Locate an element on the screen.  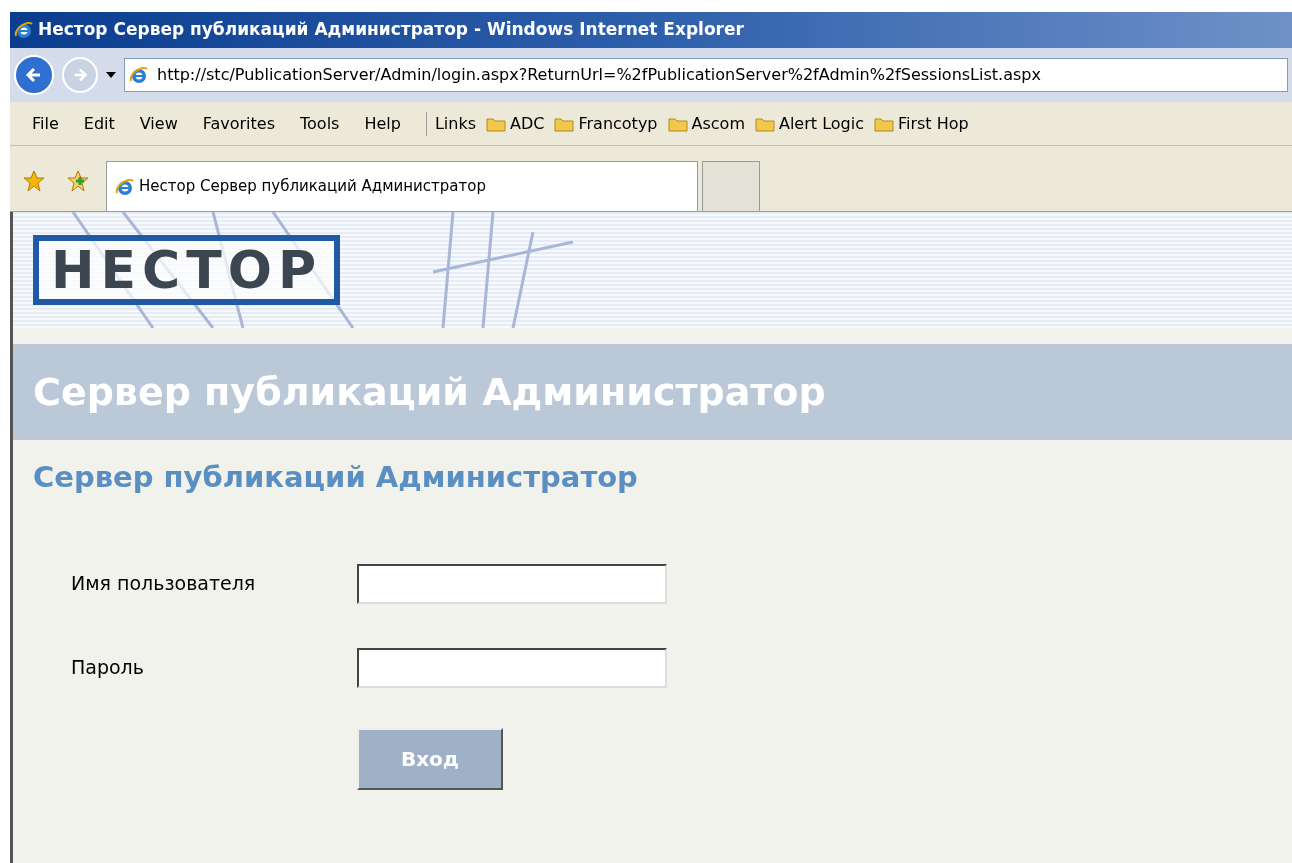
links-label: Links is located at coordinates (455, 123).